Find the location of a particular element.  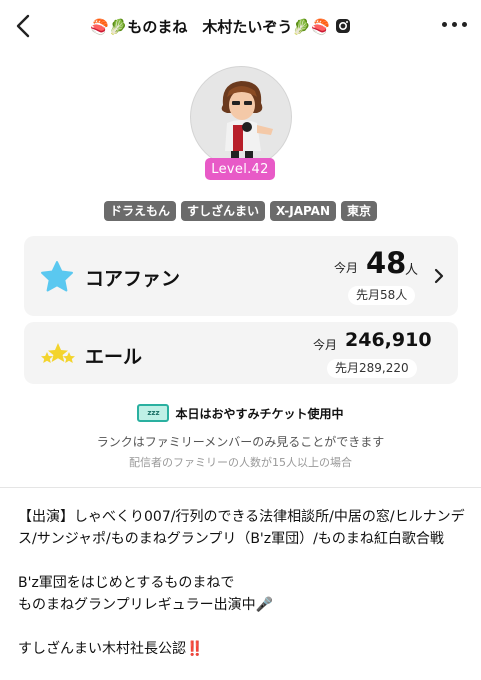

core-fan-label: コアファン is located at coordinates (133, 279).